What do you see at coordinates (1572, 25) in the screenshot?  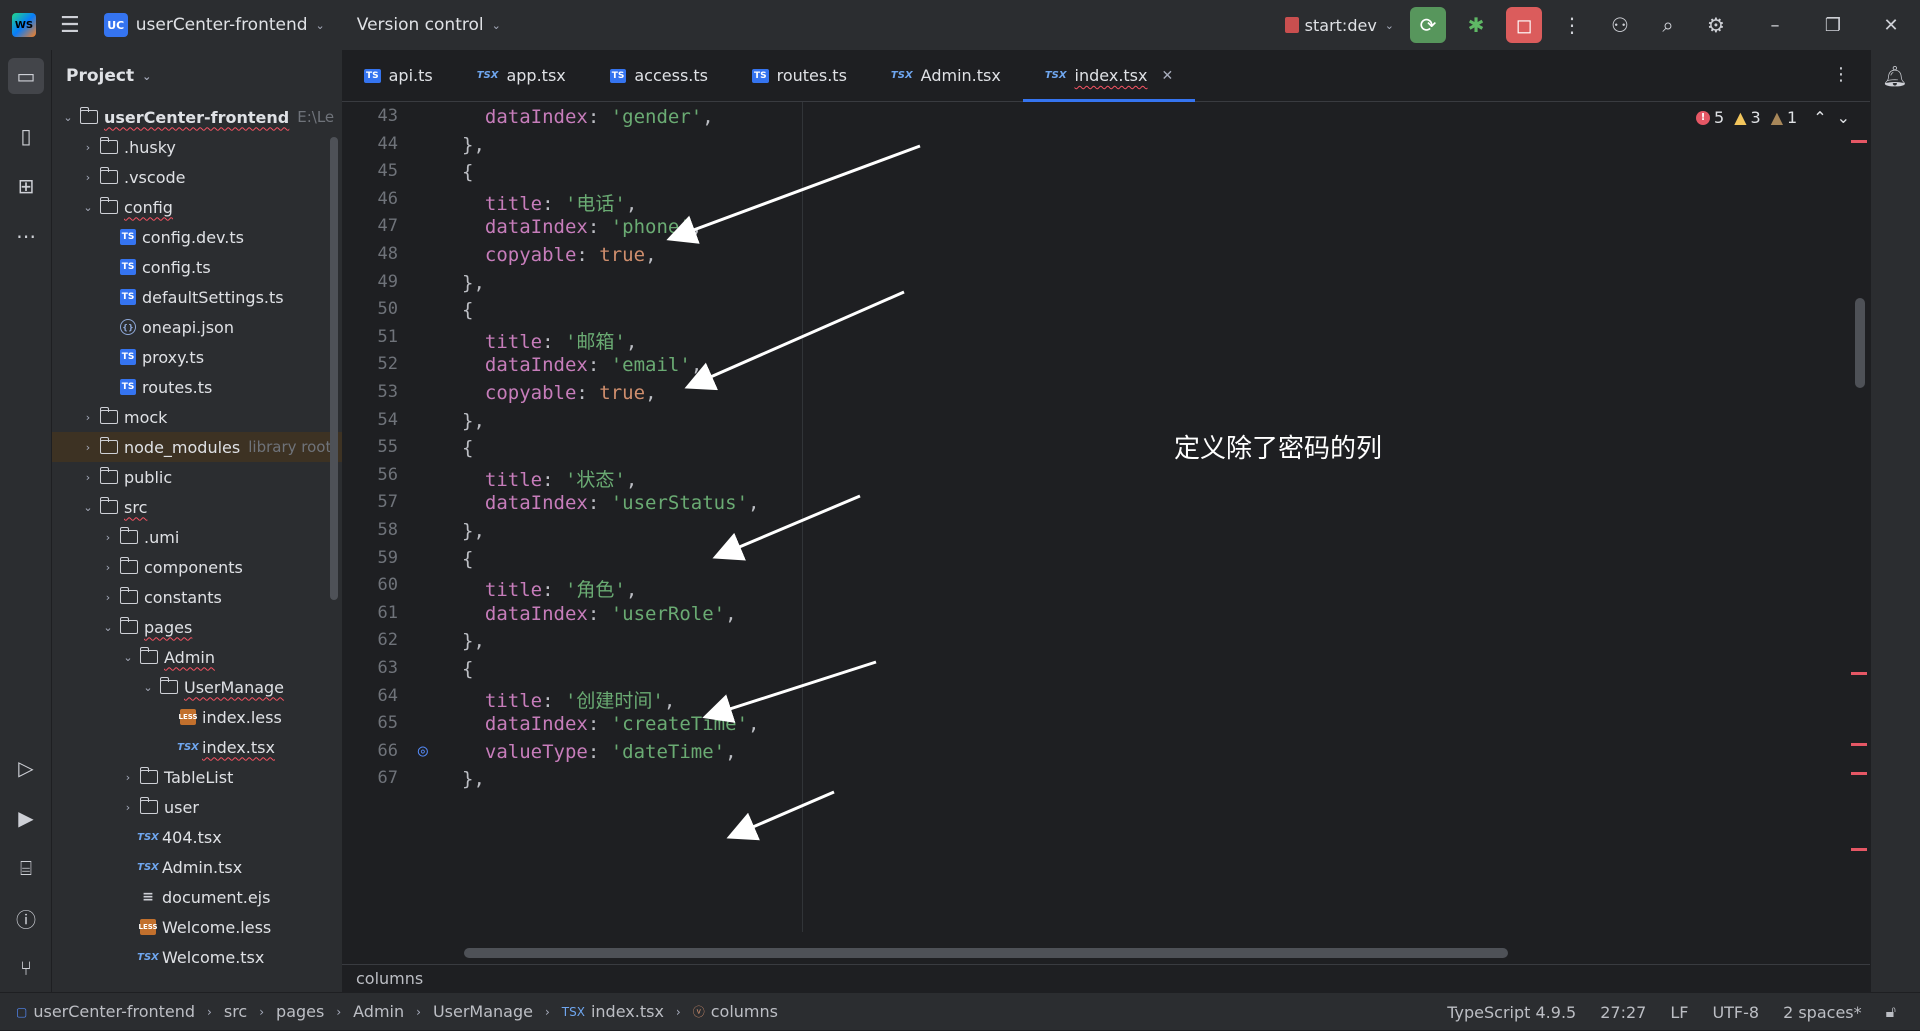 I see `more-actions-icon: ⋮` at bounding box center [1572, 25].